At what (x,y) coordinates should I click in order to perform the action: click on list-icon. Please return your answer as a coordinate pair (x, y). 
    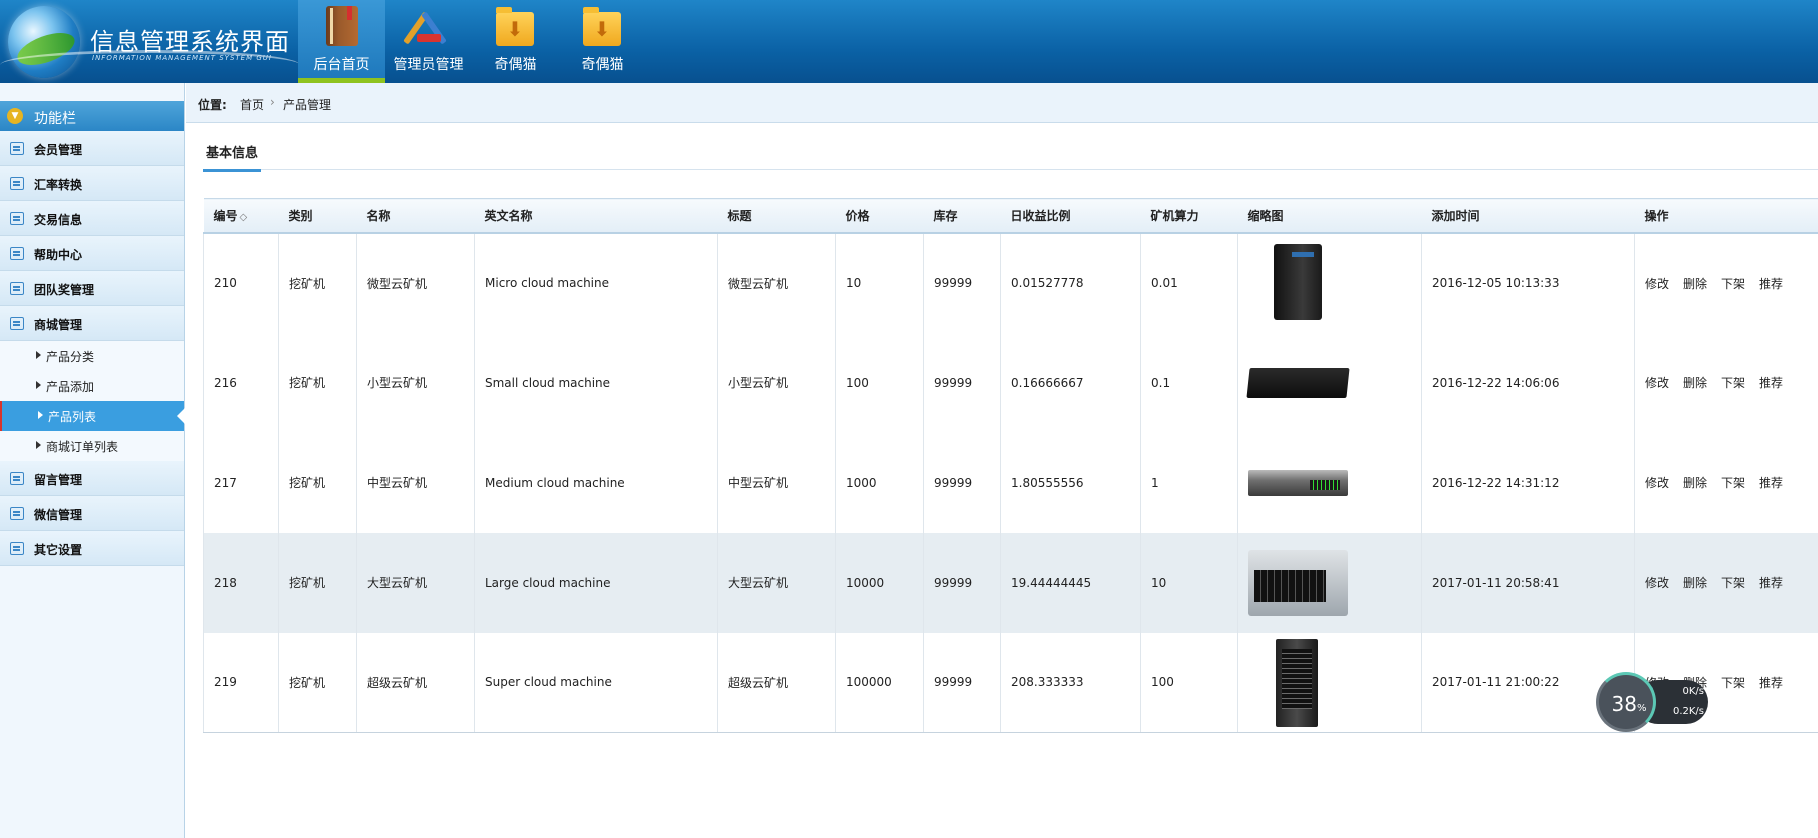
    Looking at the image, I should click on (17, 148).